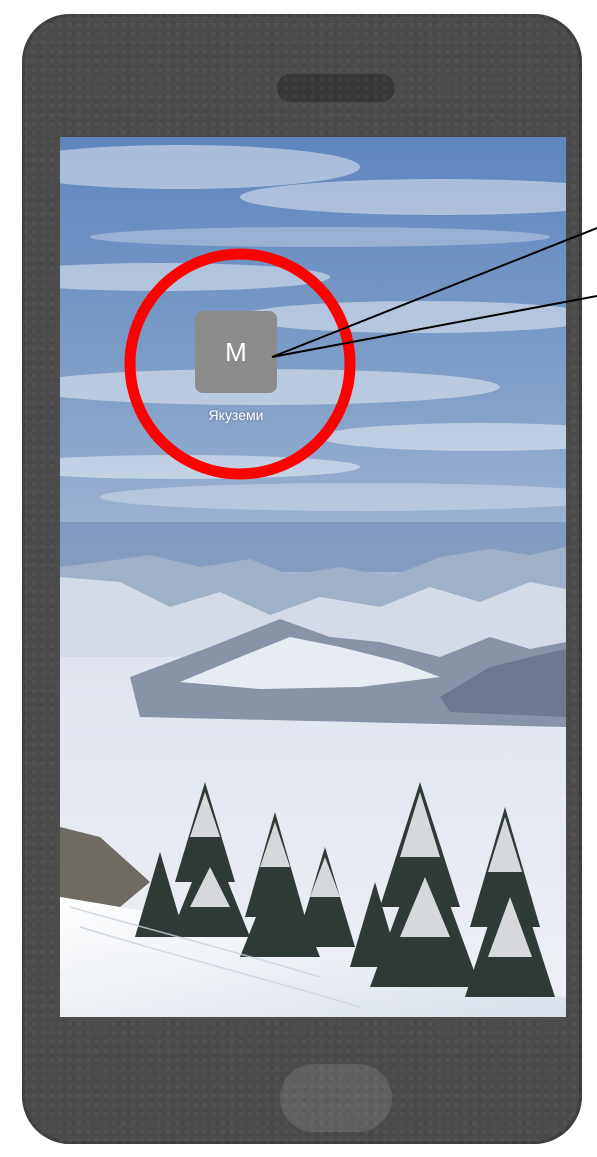  I want to click on app-label: Якуземи, so click(236, 415).